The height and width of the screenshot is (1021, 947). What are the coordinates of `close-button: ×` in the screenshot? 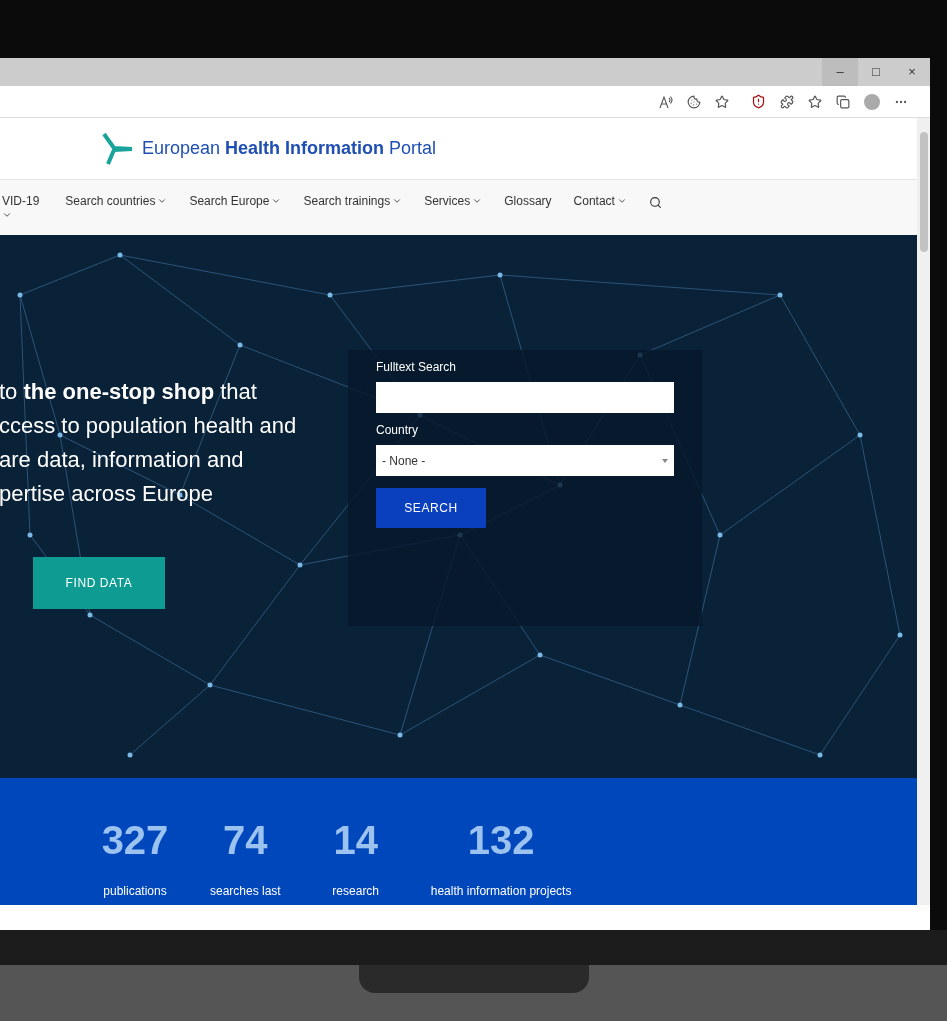 It's located at (912, 72).